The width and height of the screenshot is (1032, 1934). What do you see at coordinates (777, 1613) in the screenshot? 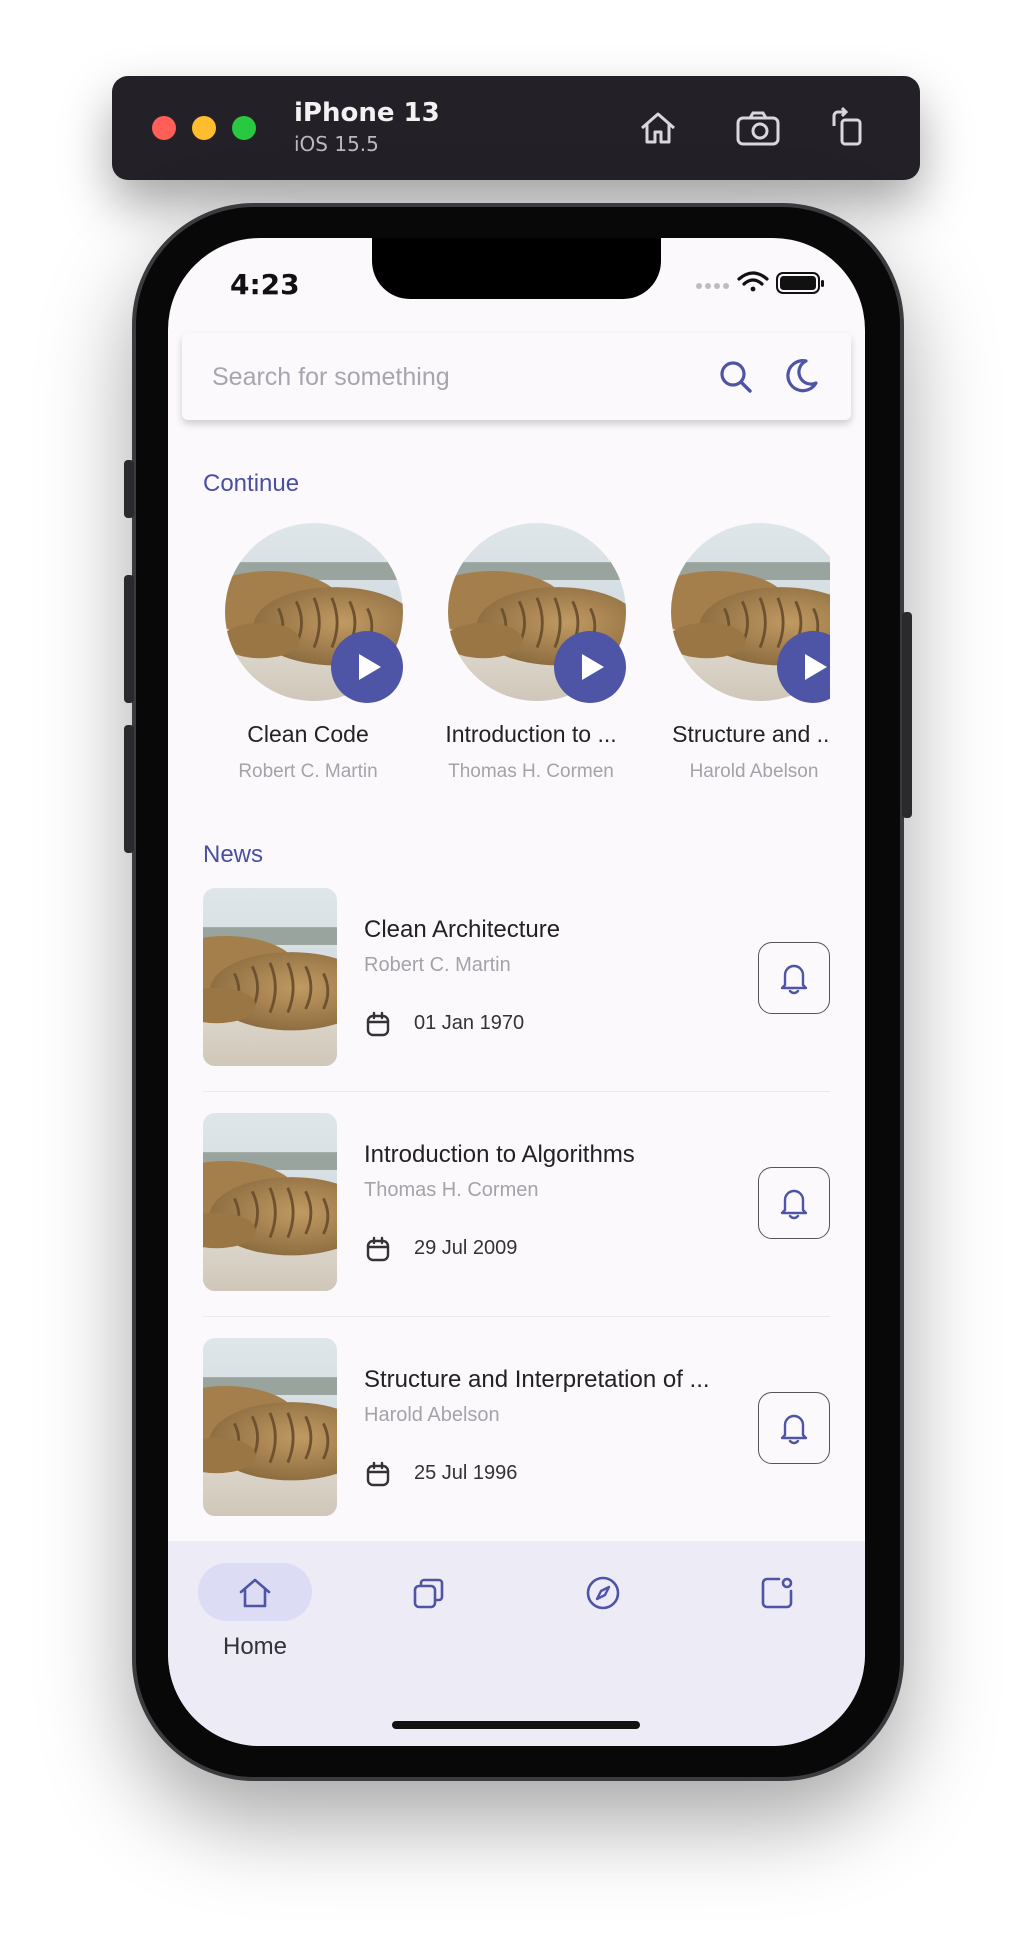
I see `nav-item-profile` at bounding box center [777, 1613].